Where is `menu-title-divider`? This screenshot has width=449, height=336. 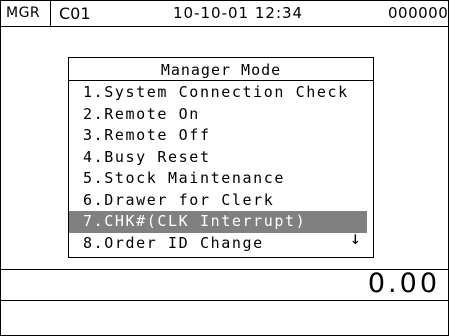 menu-title-divider is located at coordinates (221, 80).